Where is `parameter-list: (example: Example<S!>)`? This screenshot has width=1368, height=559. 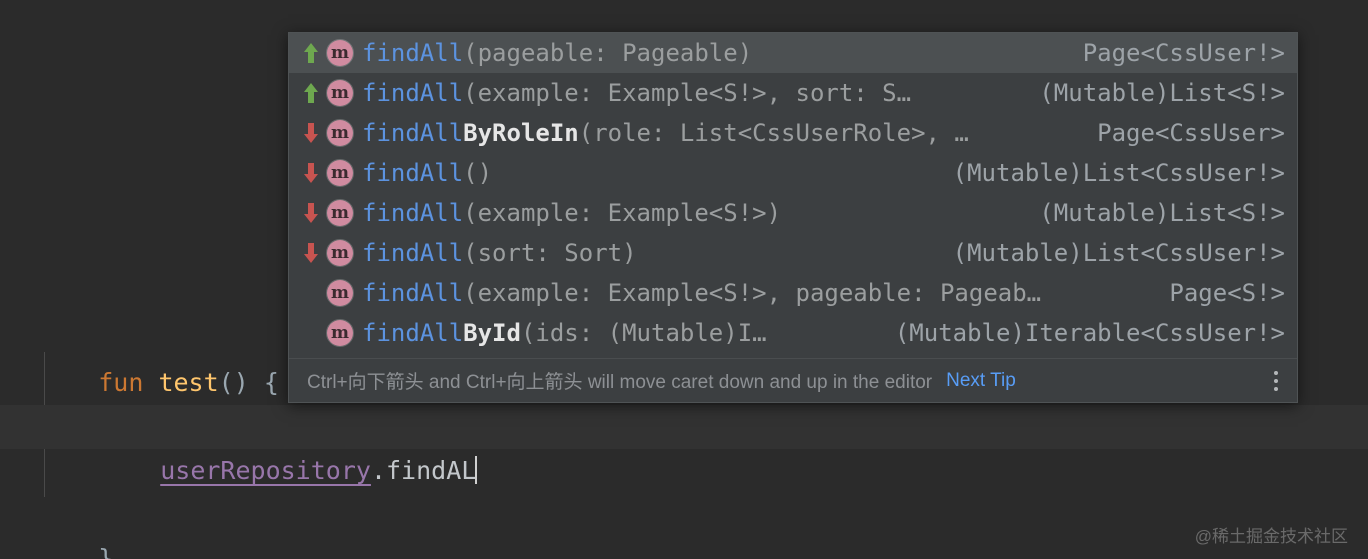 parameter-list: (example: Example<S!>) is located at coordinates (622, 213).